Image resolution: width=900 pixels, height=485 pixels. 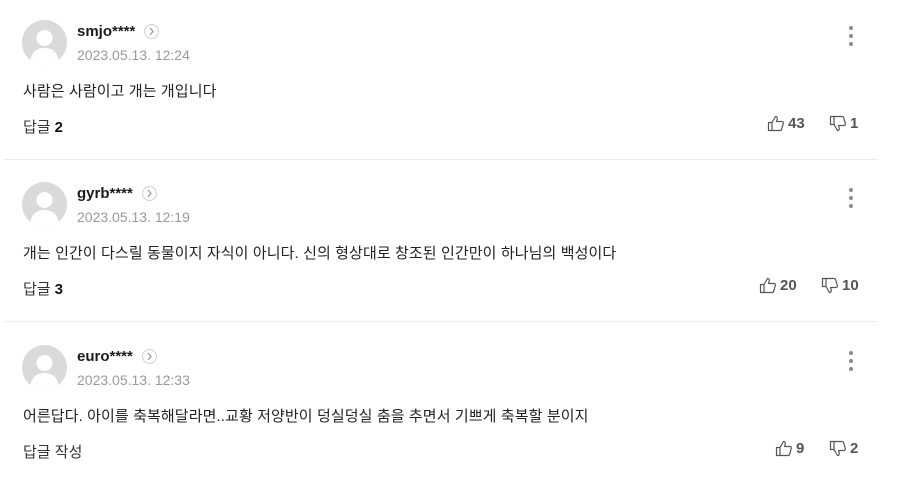 I want to click on comment-date: 2023.05.13. 12:33, so click(x=133, y=380).